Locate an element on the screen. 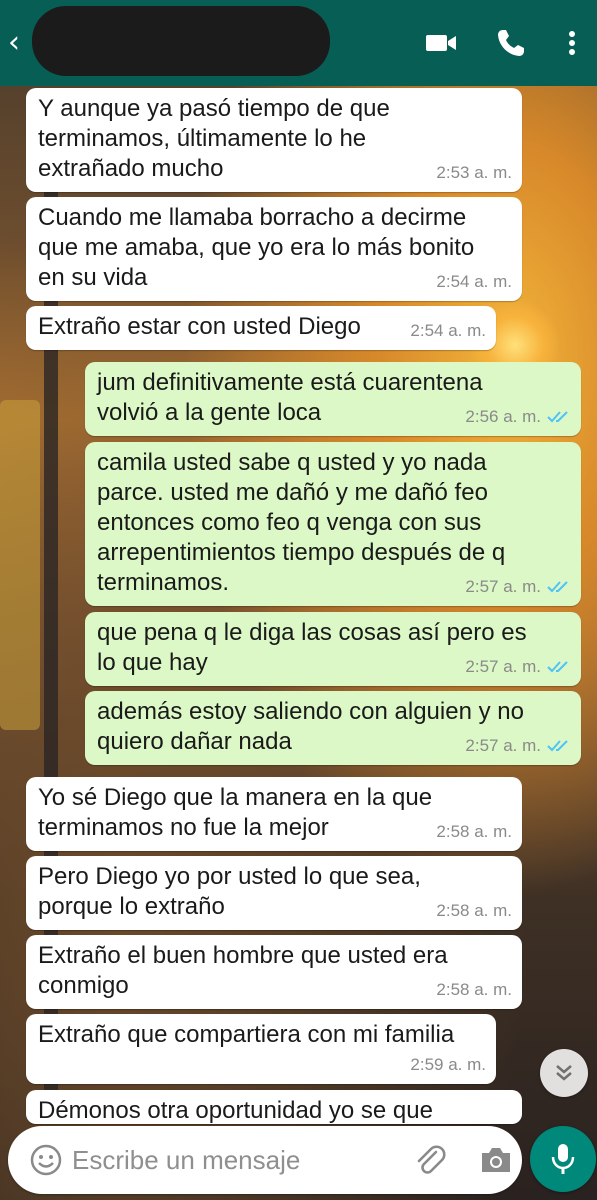 This screenshot has height=1200, width=597. chat-header: ‹ is located at coordinates (298, 43).